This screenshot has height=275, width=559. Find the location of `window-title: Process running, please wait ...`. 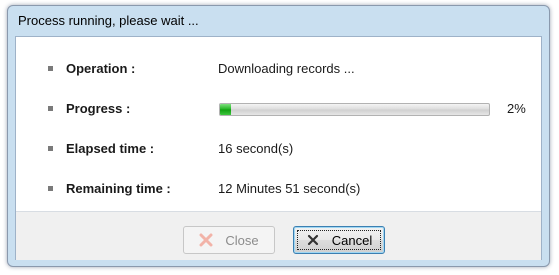

window-title: Process running, please wait ... is located at coordinates (108, 20).